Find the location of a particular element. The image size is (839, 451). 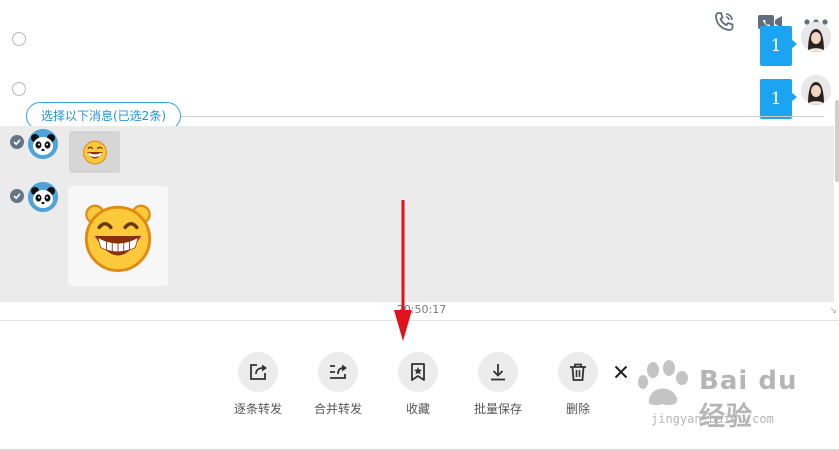

scrollbar-thumb is located at coordinates (837, 141).